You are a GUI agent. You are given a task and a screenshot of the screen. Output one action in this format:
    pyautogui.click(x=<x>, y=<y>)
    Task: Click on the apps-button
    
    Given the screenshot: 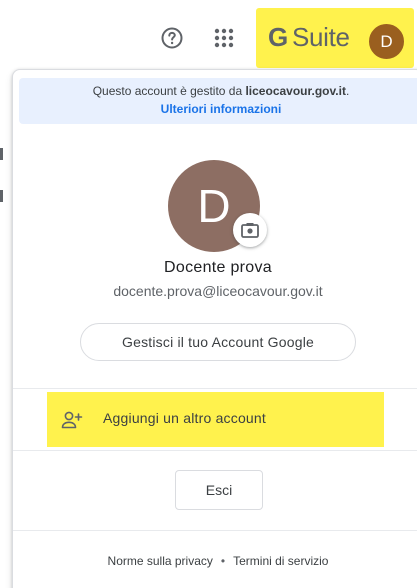 What is the action you would take?
    pyautogui.click(x=224, y=38)
    